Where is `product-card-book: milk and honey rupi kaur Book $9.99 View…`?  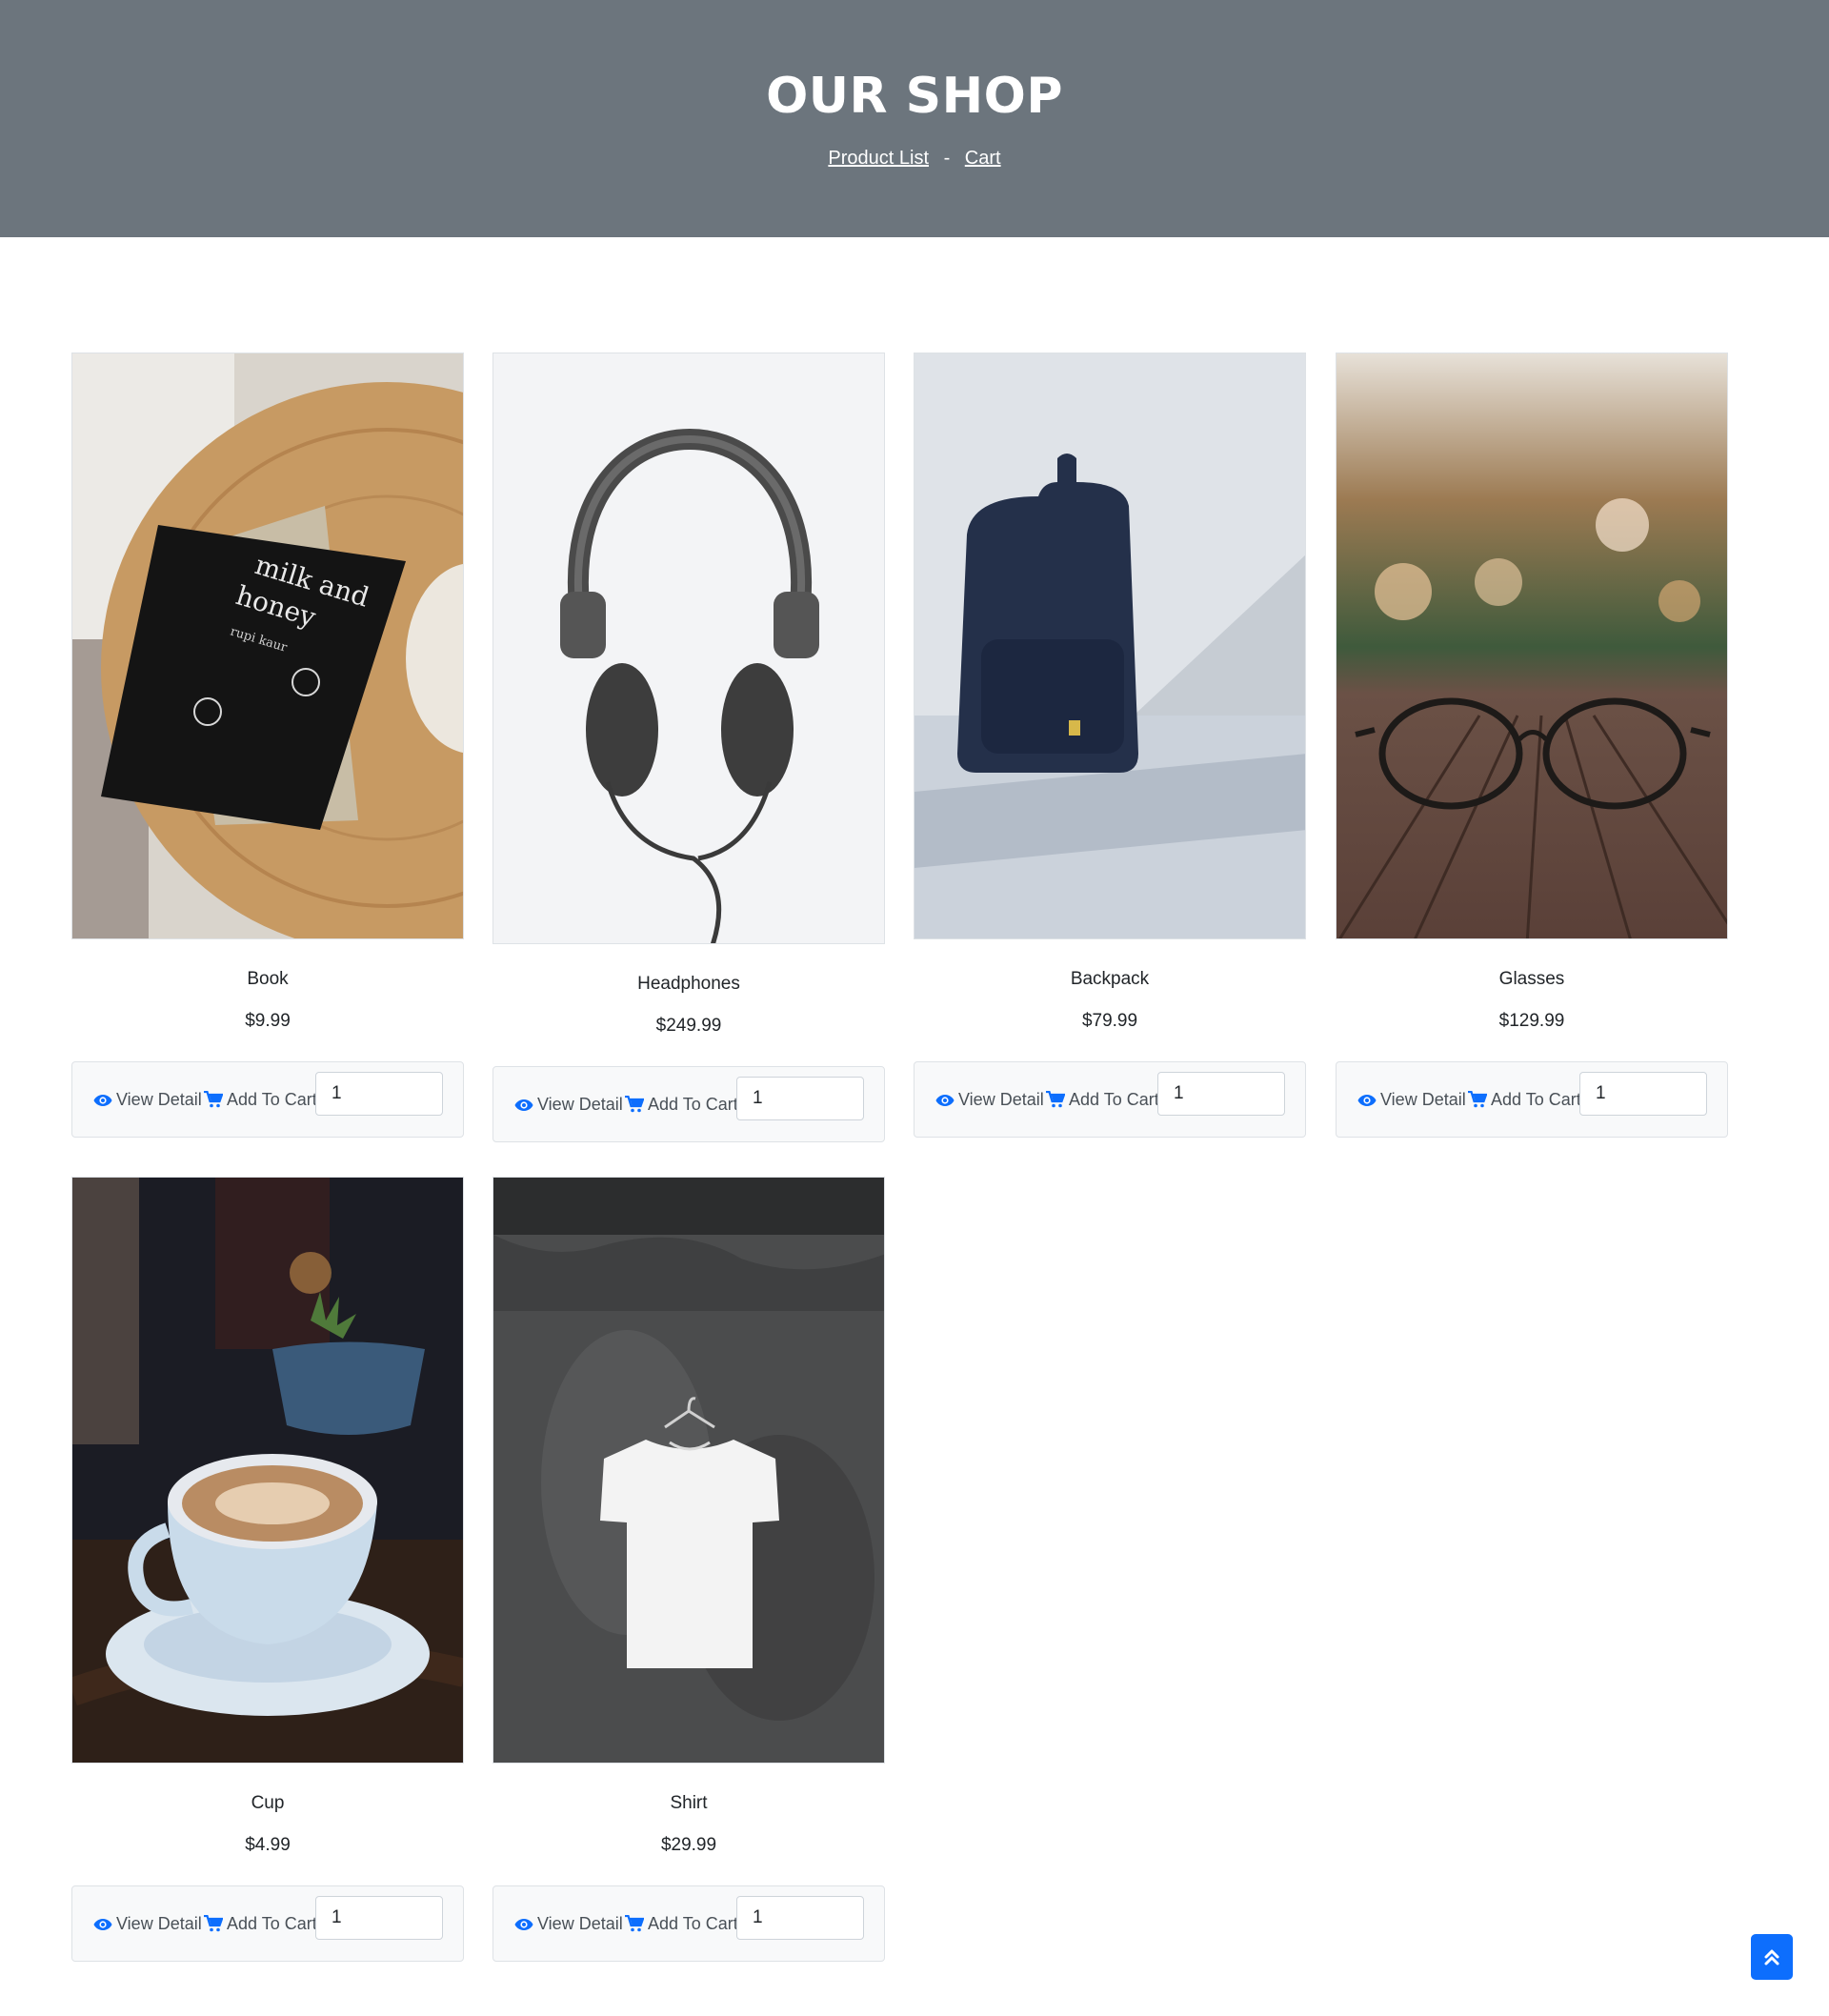
product-card-book: milk and honey rupi kaur Book $9.99 View… is located at coordinates (267, 746).